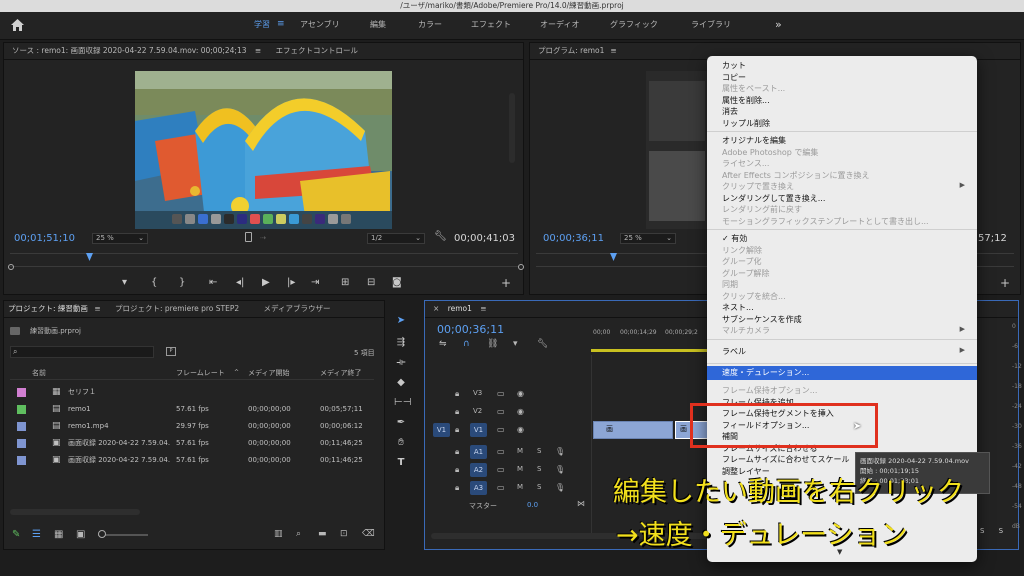 The image size is (1024, 576). I want to click on pencil-icon: ✎, so click(16, 534).